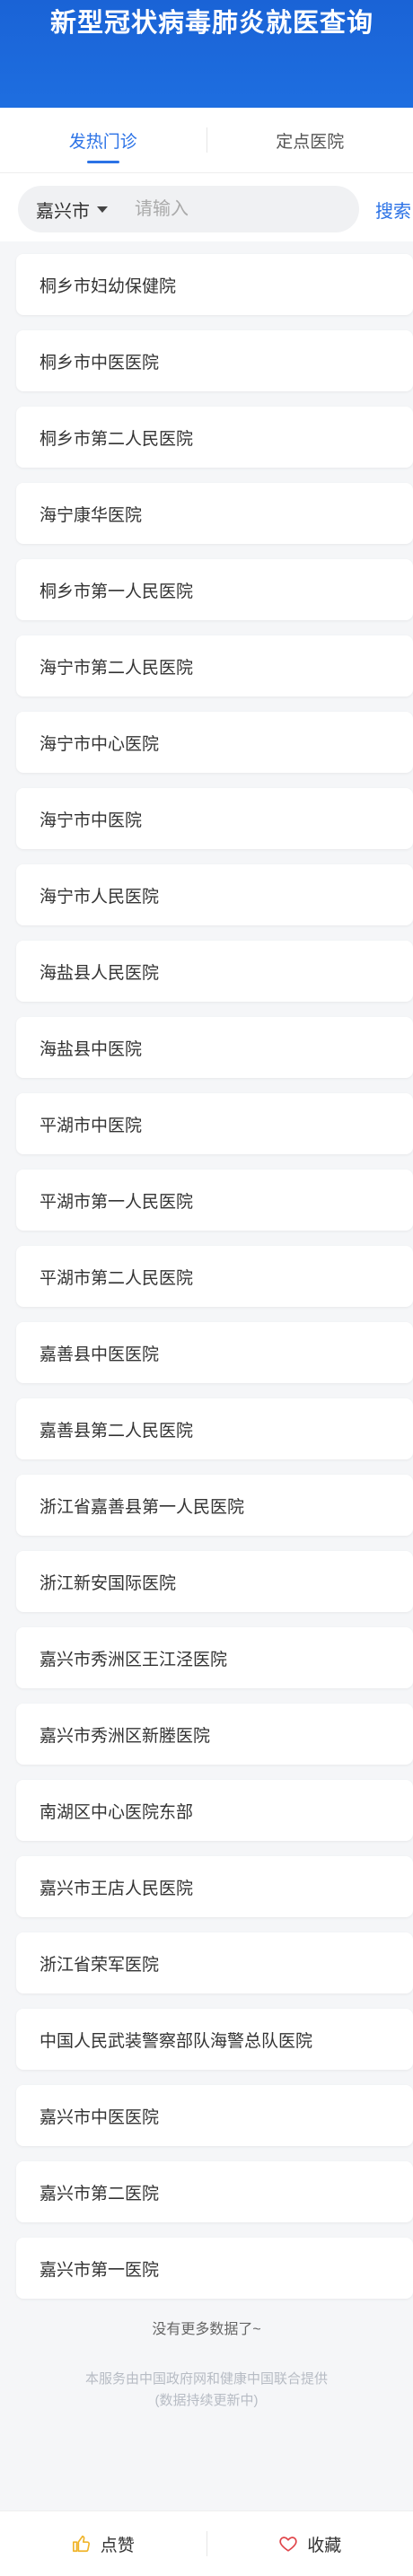 Image resolution: width=413 pixels, height=2576 pixels. I want to click on hospital-list-item: 嘉兴市秀洲区新塍医院, so click(215, 1734).